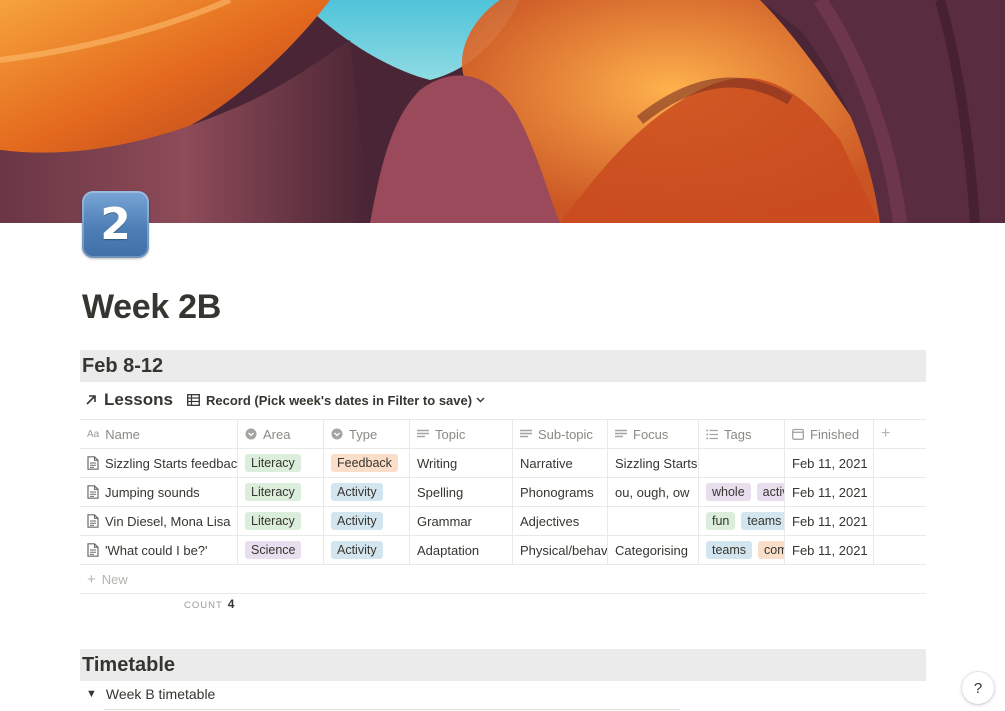  I want to click on row-subtopic-cell: Physical/behavi, so click(560, 550).